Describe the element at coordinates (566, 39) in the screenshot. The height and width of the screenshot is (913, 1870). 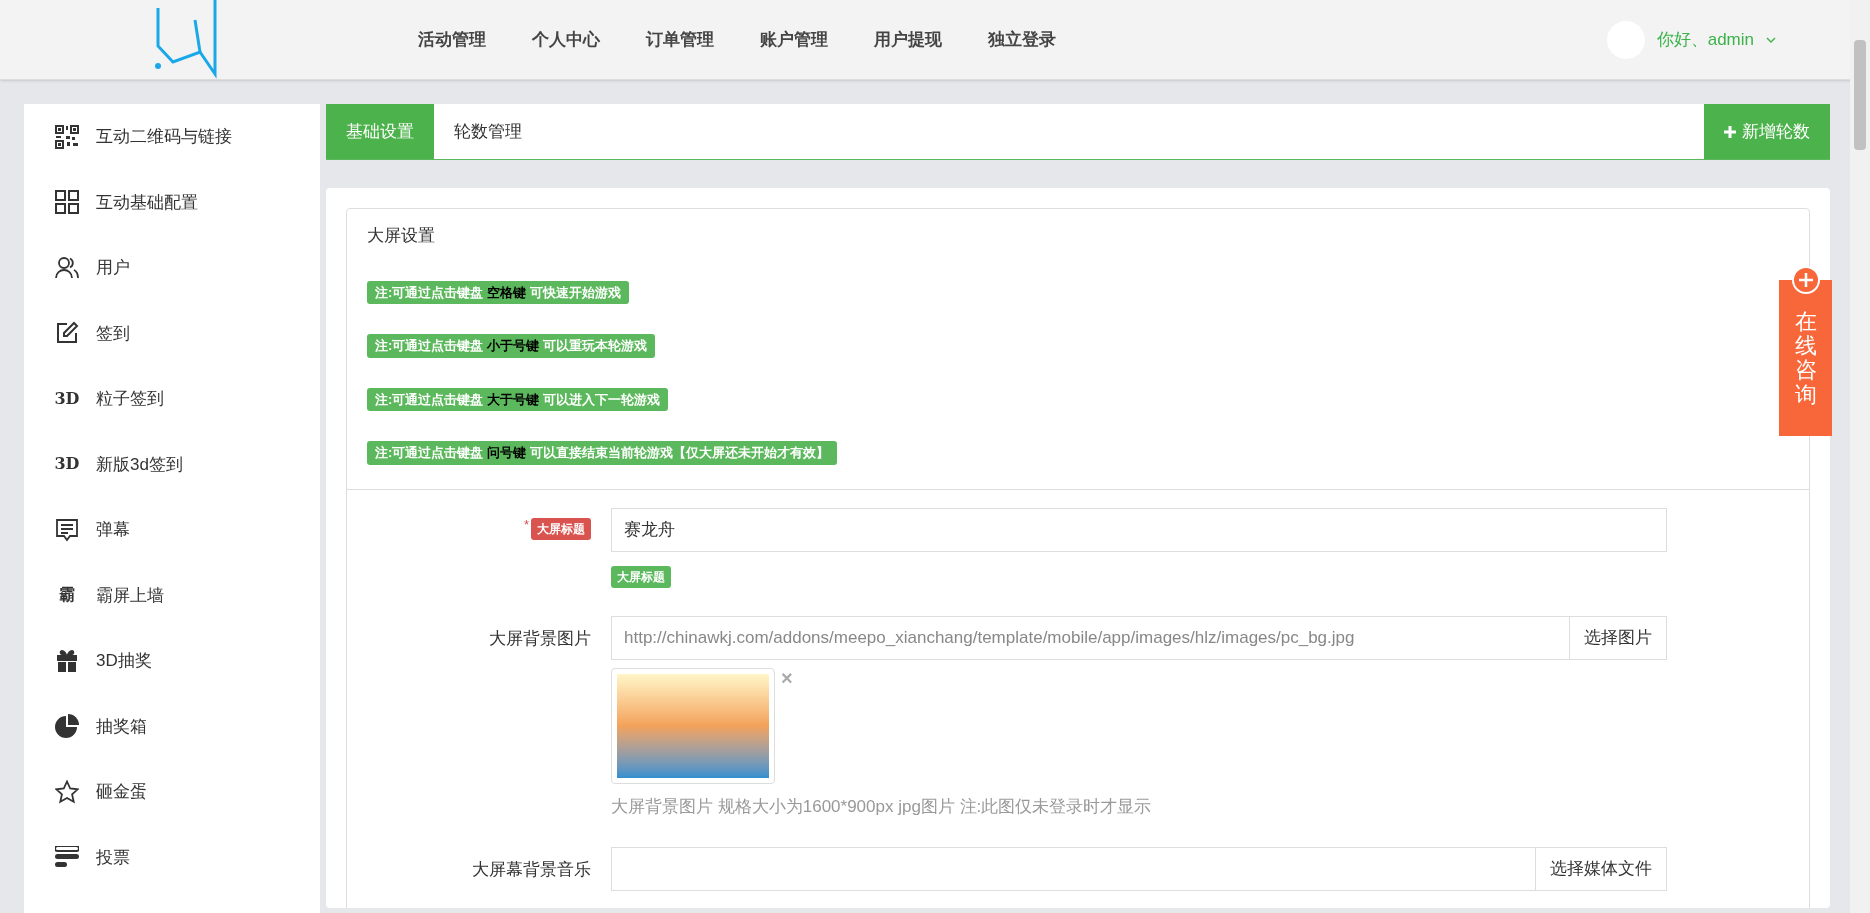
I see `nav-link: 个人中心` at that location.